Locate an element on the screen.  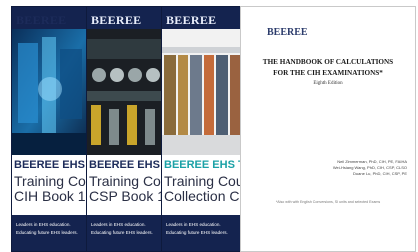
cover-photo-machinery is located at coordinates (124, 92).